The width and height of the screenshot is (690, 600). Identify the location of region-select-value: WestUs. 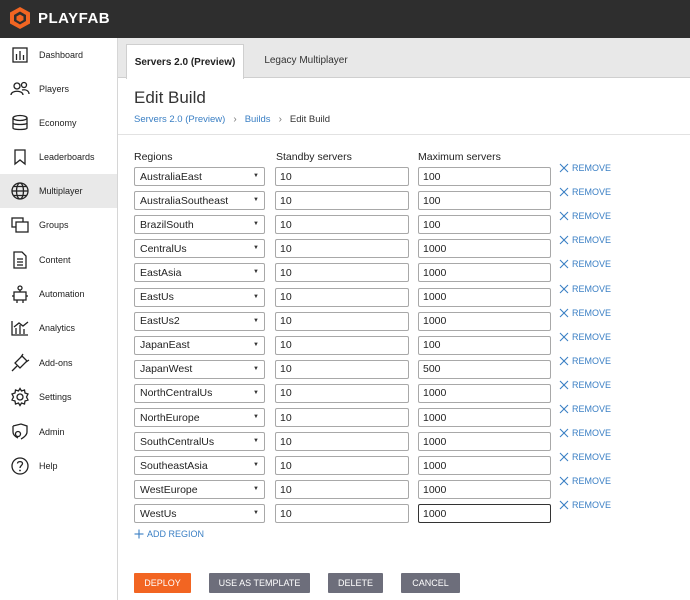
(158, 513).